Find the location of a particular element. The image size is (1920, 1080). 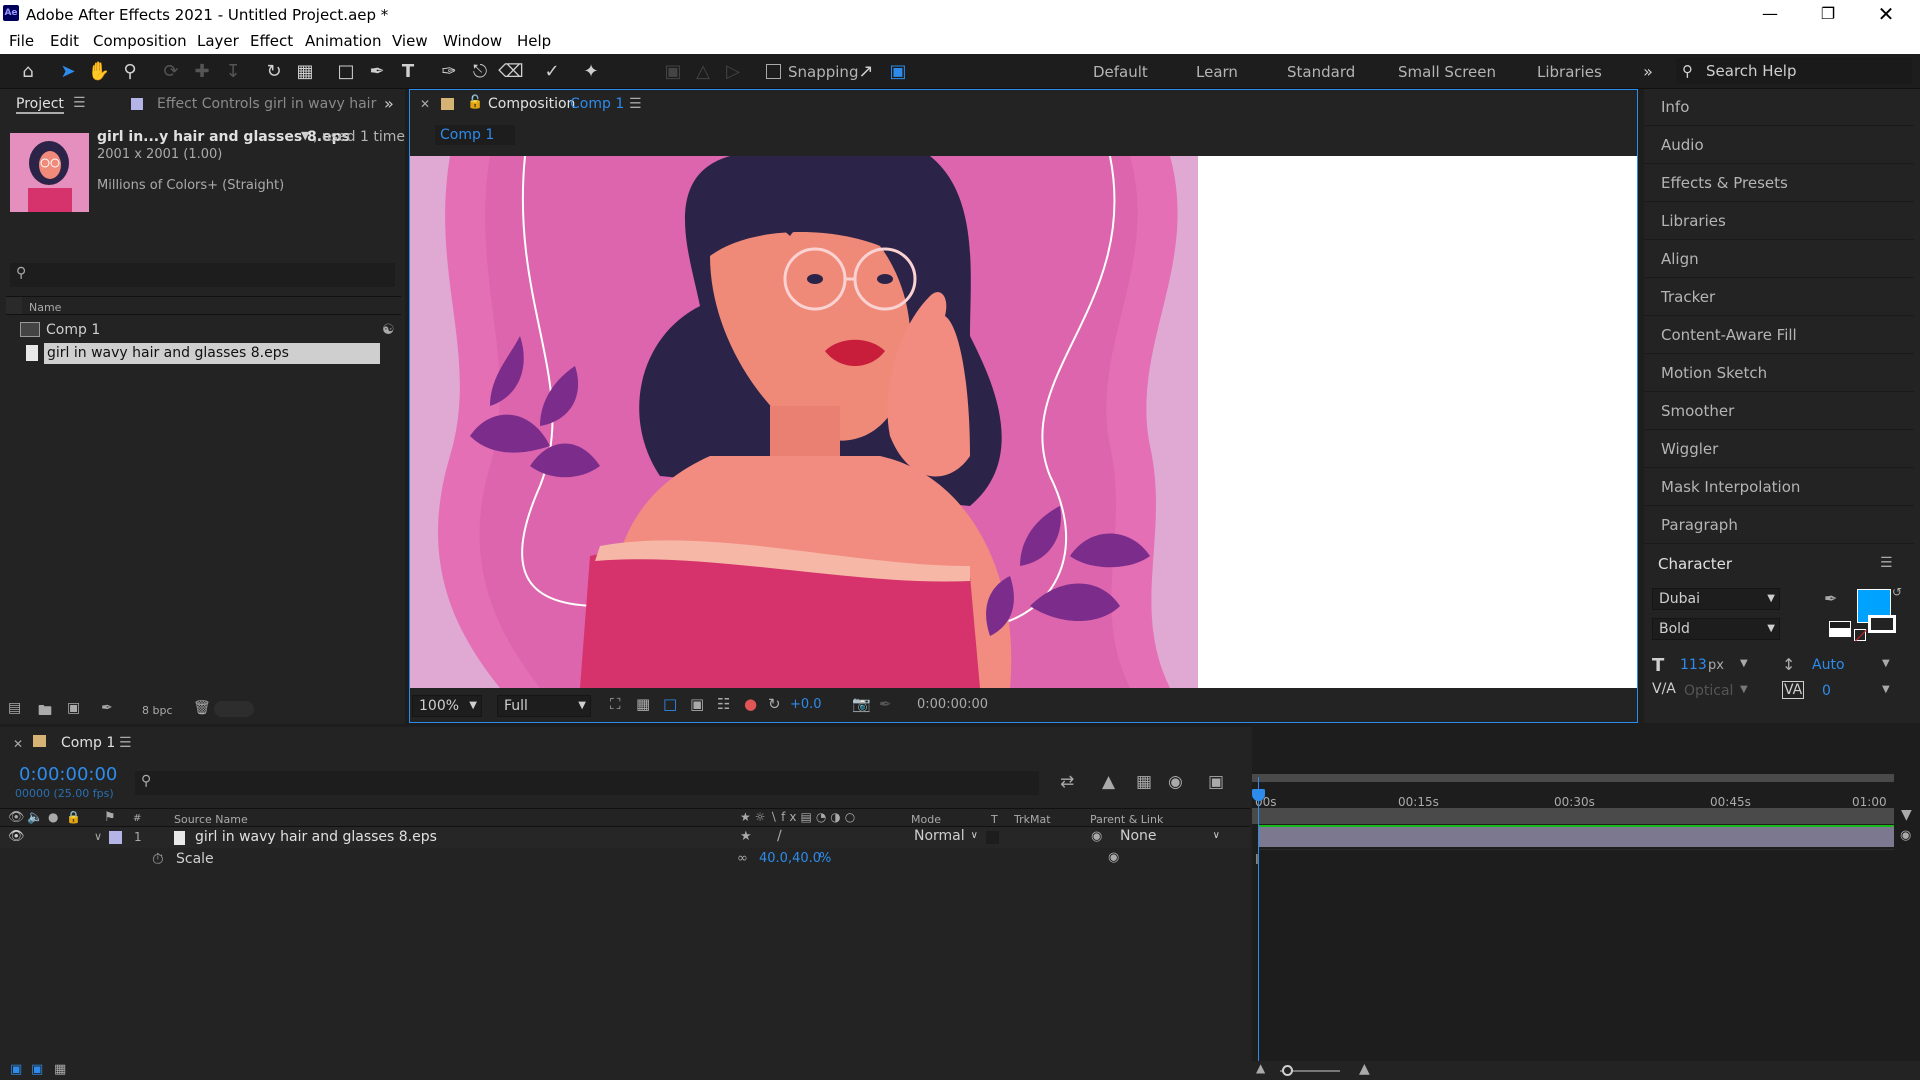

panel-effects-presets: Effects & Presets is located at coordinates (1779, 183).